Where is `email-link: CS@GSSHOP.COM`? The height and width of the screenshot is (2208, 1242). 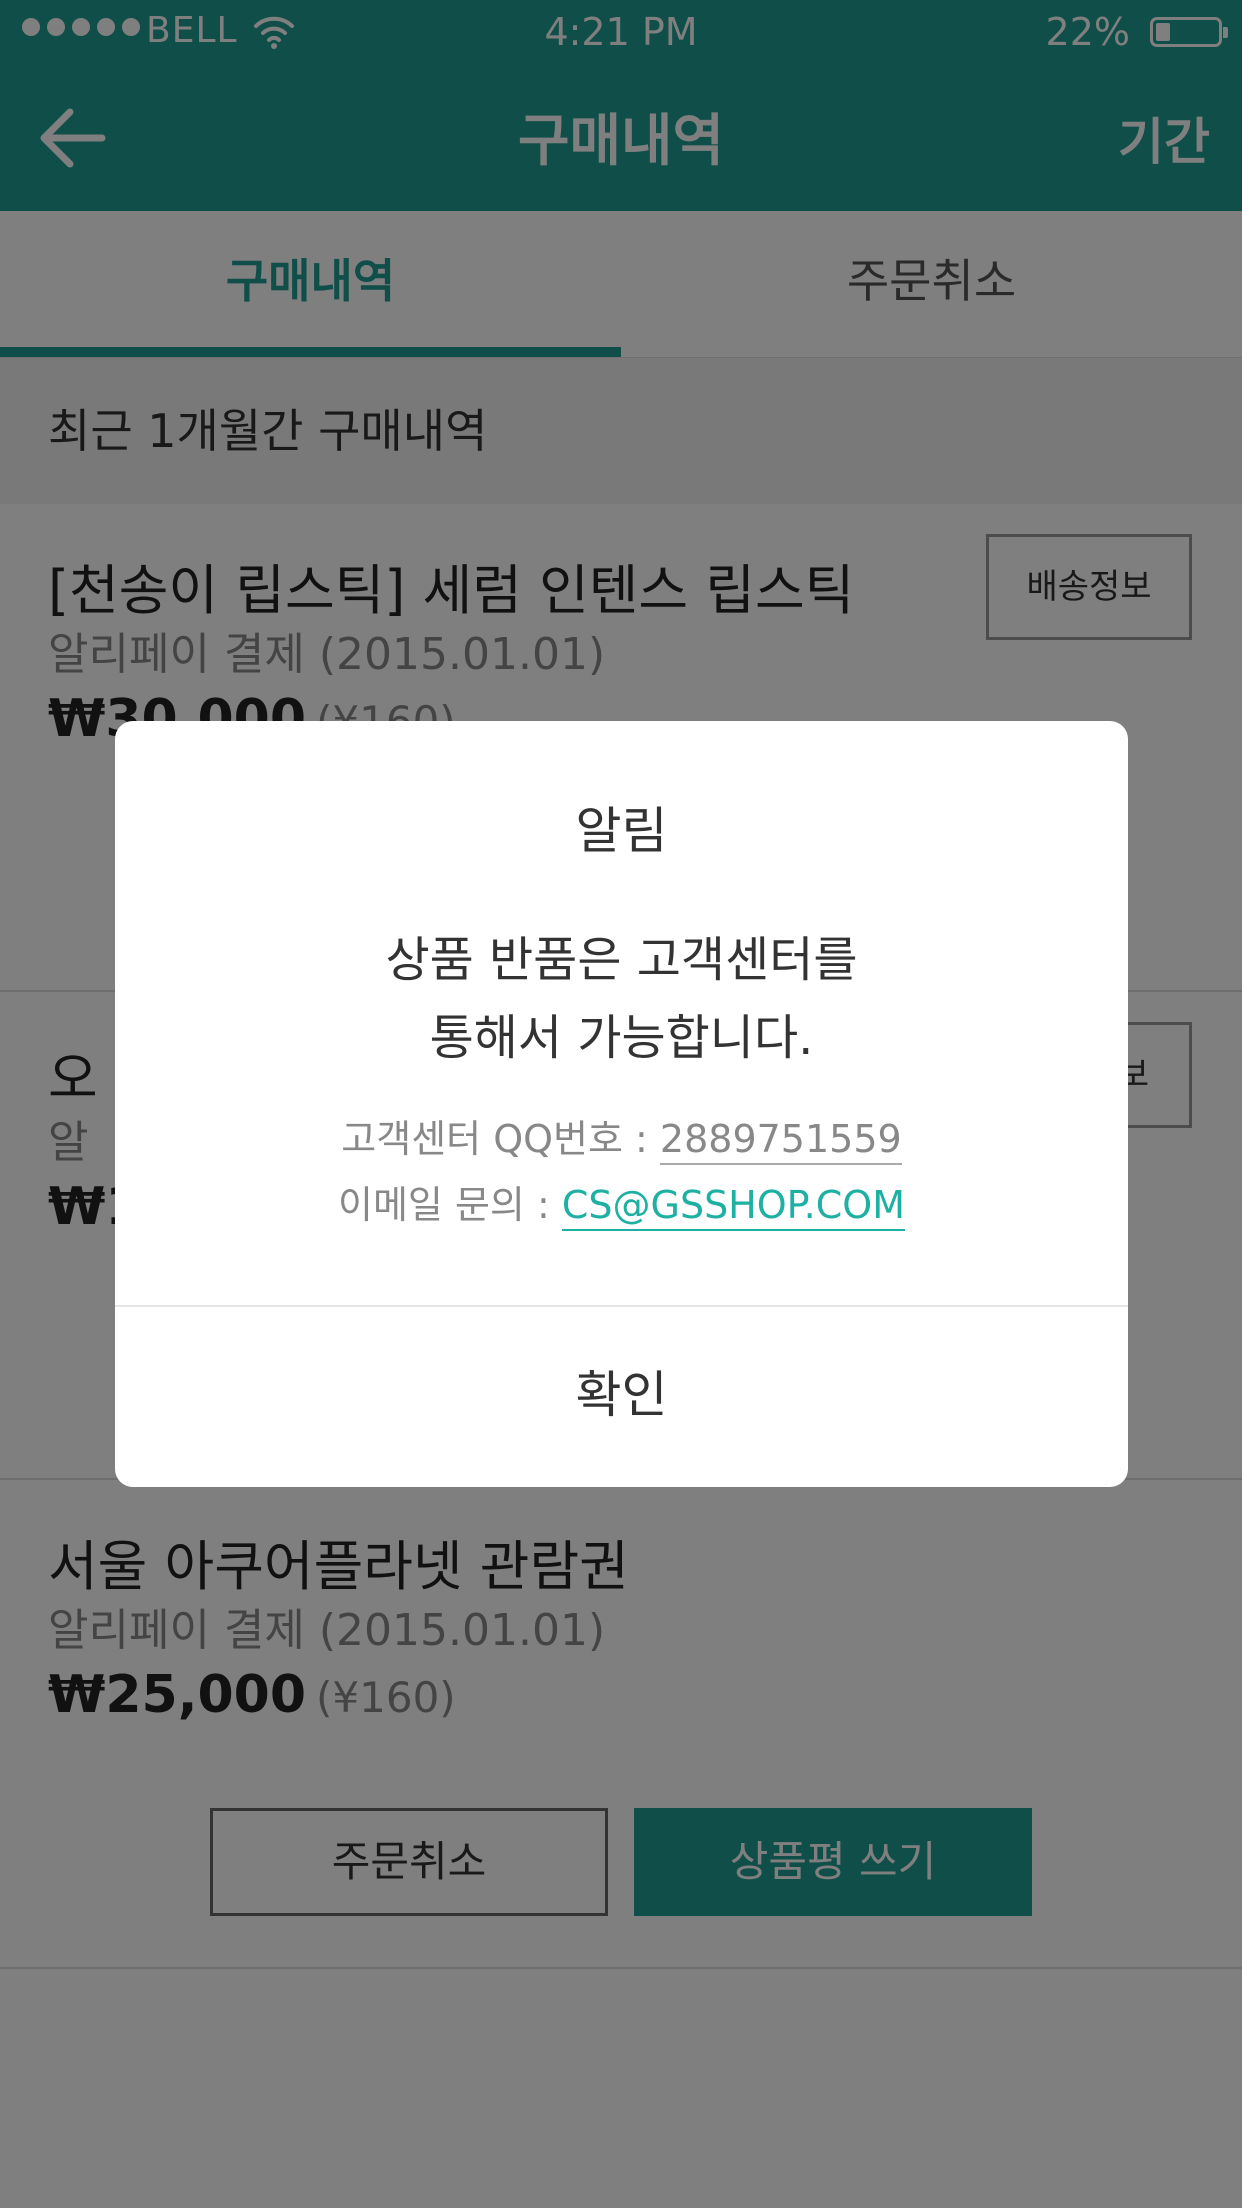
email-link: CS@GSSHOP.COM is located at coordinates (733, 1207).